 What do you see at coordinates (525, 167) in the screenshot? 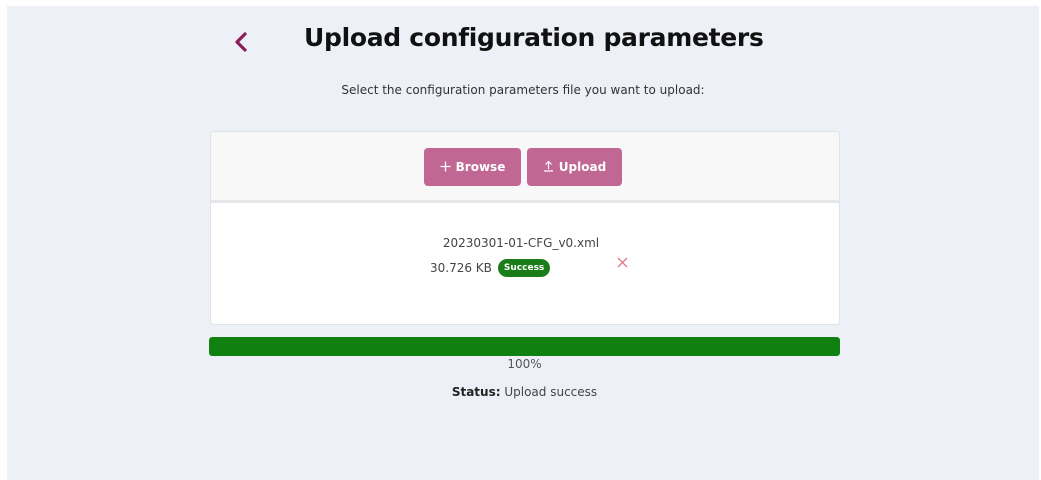
I see `upload-toolbar: Browse Upload` at bounding box center [525, 167].